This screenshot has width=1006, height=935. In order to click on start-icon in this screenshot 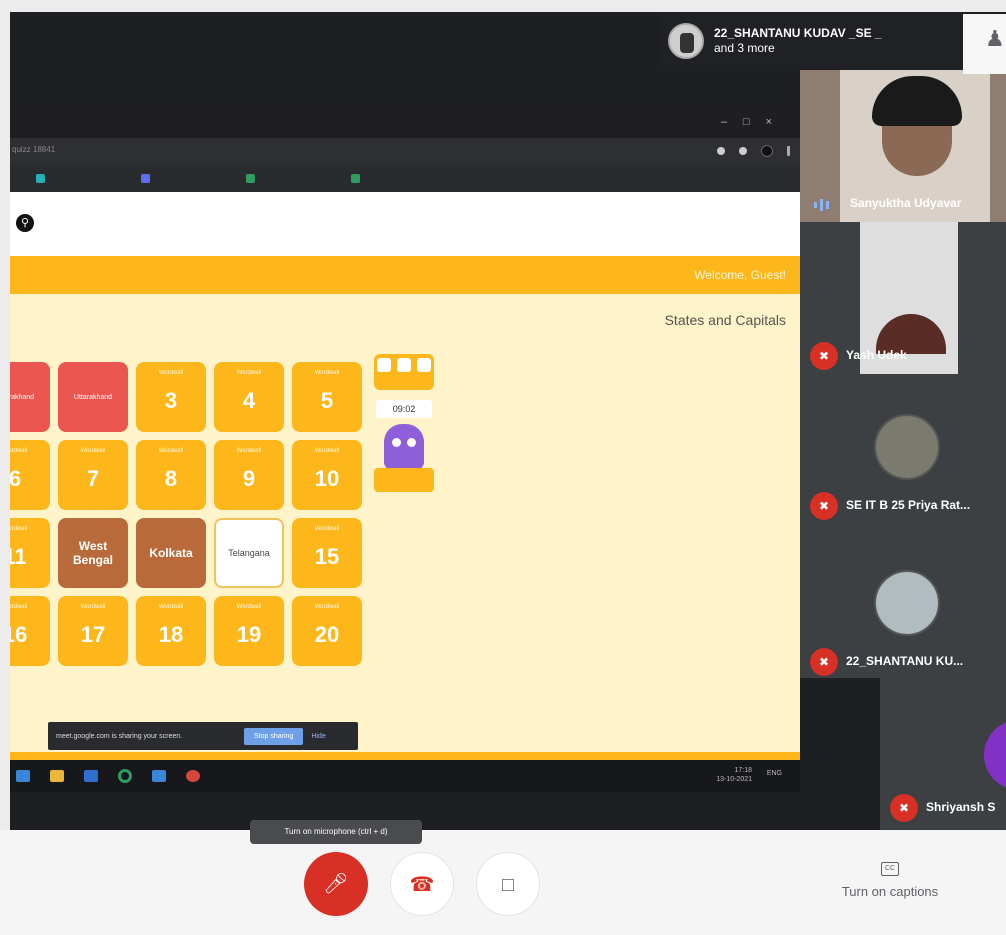, I will do `click(23, 776)`.